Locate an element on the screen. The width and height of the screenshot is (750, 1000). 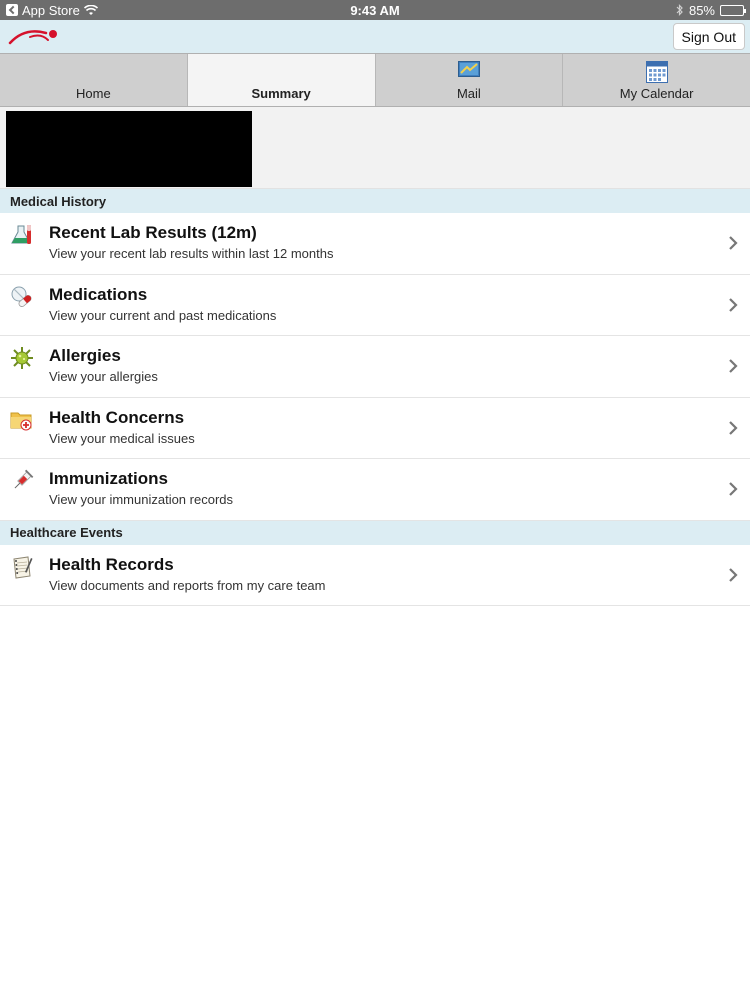
patient-banner is located at coordinates (375, 148).